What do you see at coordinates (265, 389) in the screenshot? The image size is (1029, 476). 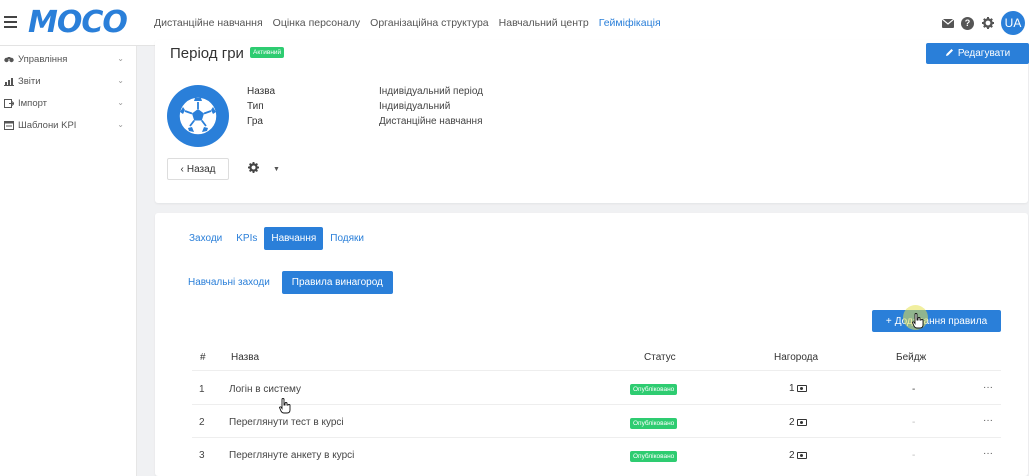 I see `rule-name: Логін в систему` at bounding box center [265, 389].